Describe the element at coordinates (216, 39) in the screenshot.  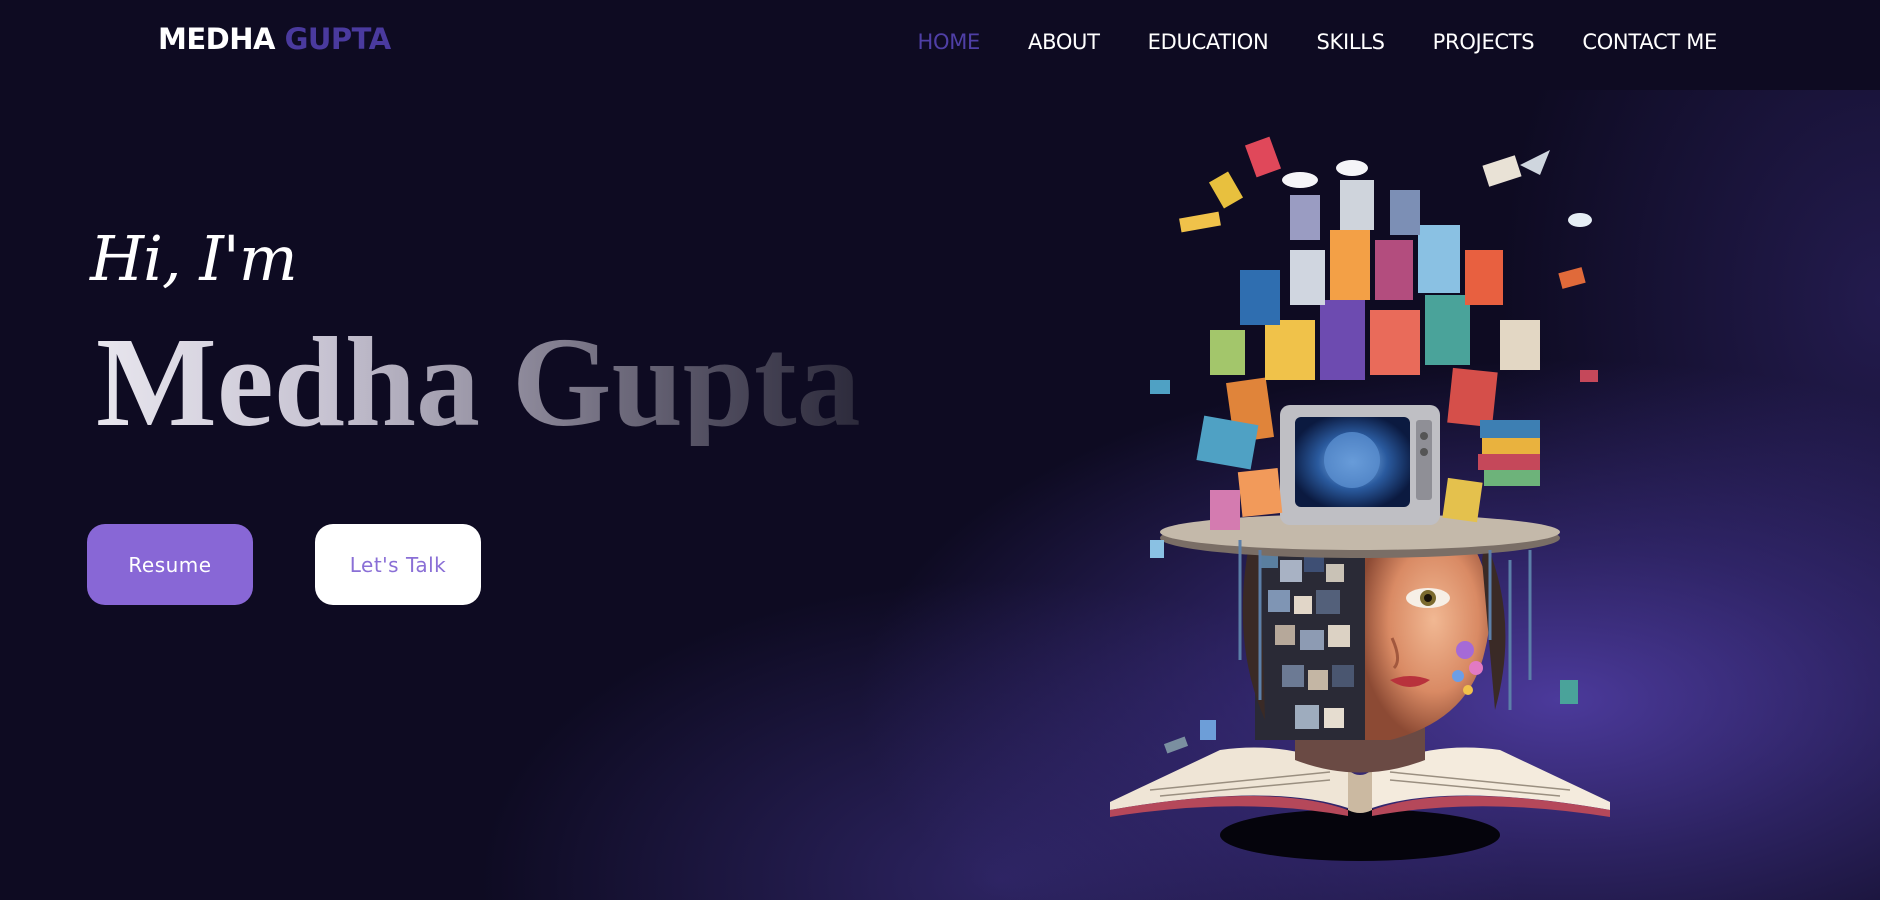
I see `logo-first-name: MEDHA` at that location.